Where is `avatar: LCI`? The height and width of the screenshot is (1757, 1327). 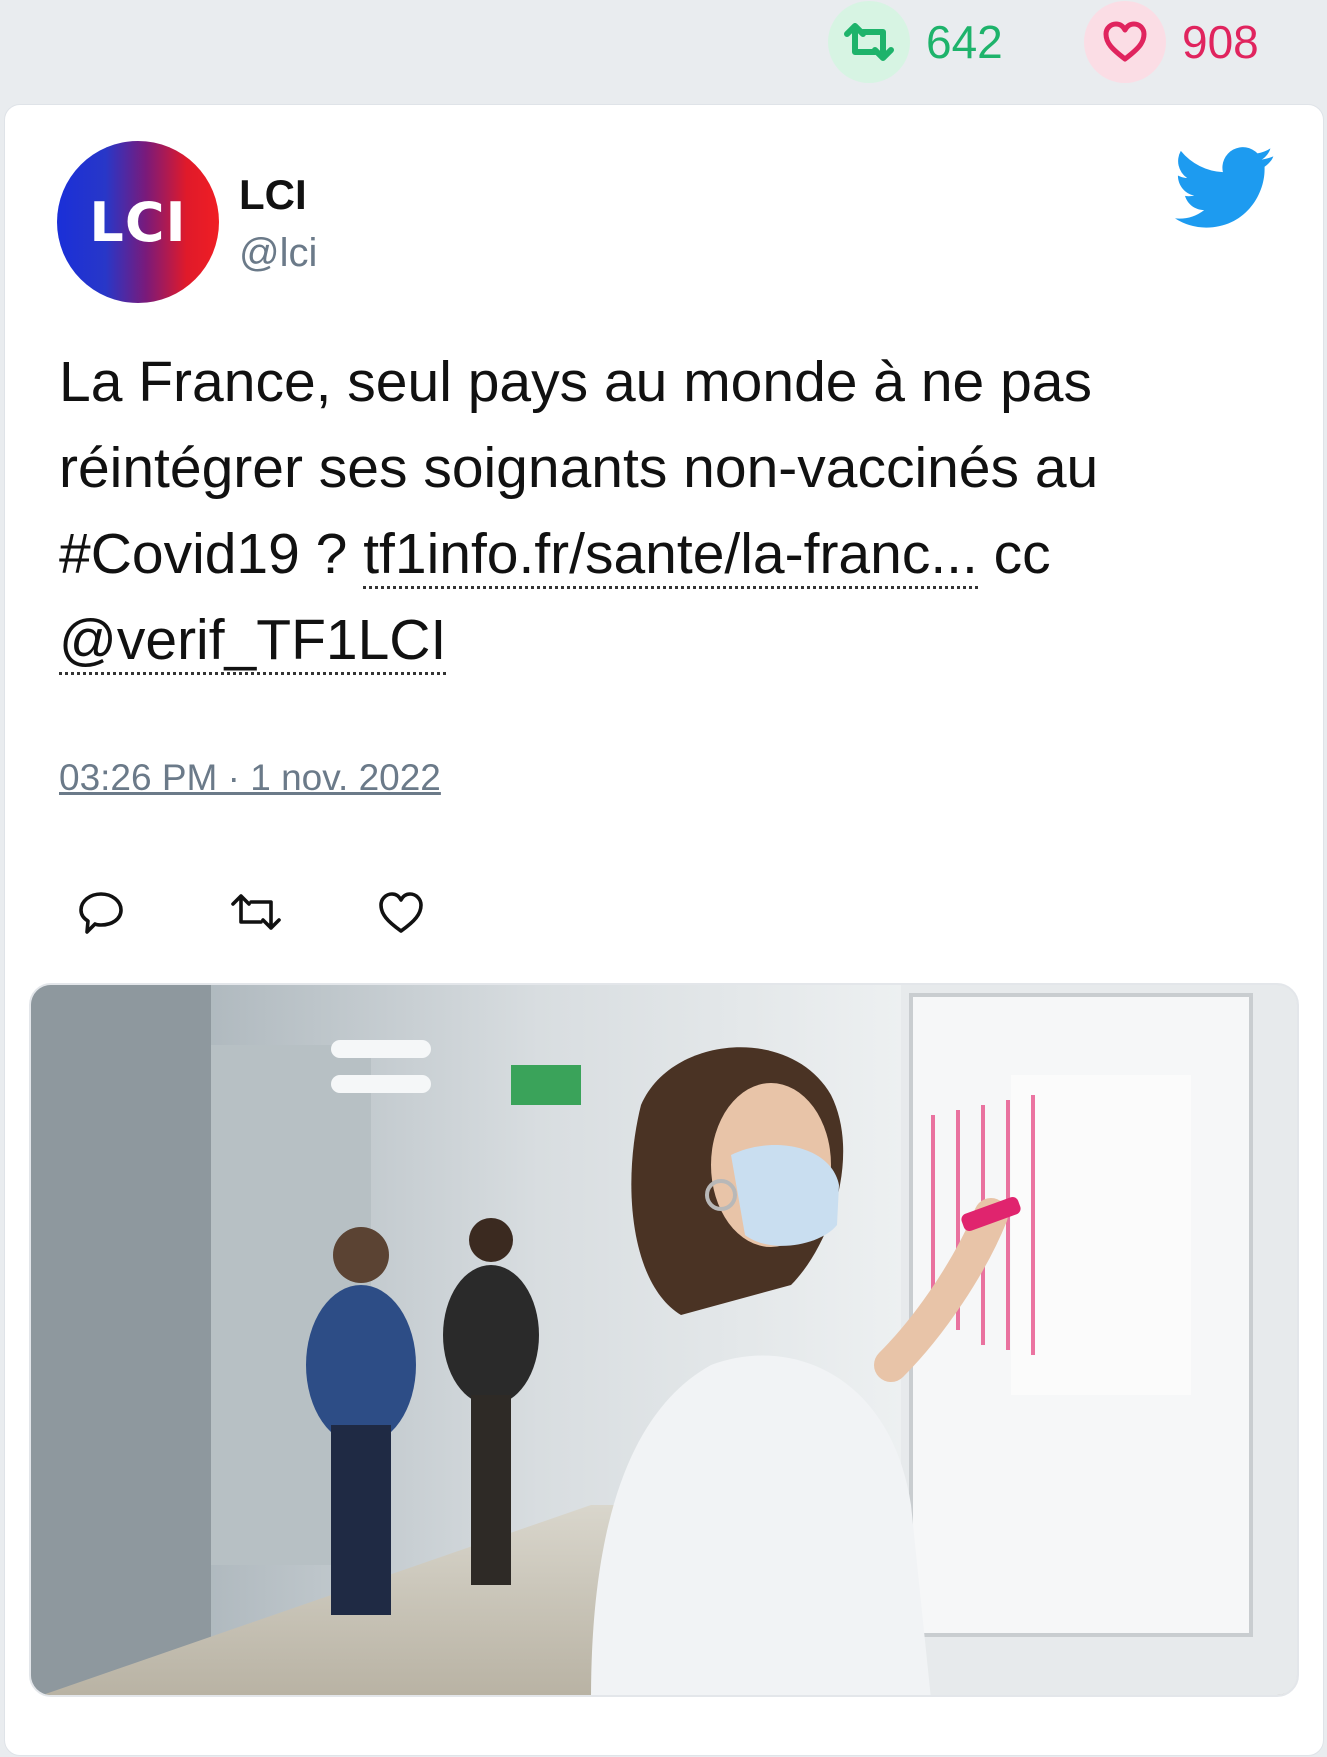
avatar: LCI is located at coordinates (138, 222).